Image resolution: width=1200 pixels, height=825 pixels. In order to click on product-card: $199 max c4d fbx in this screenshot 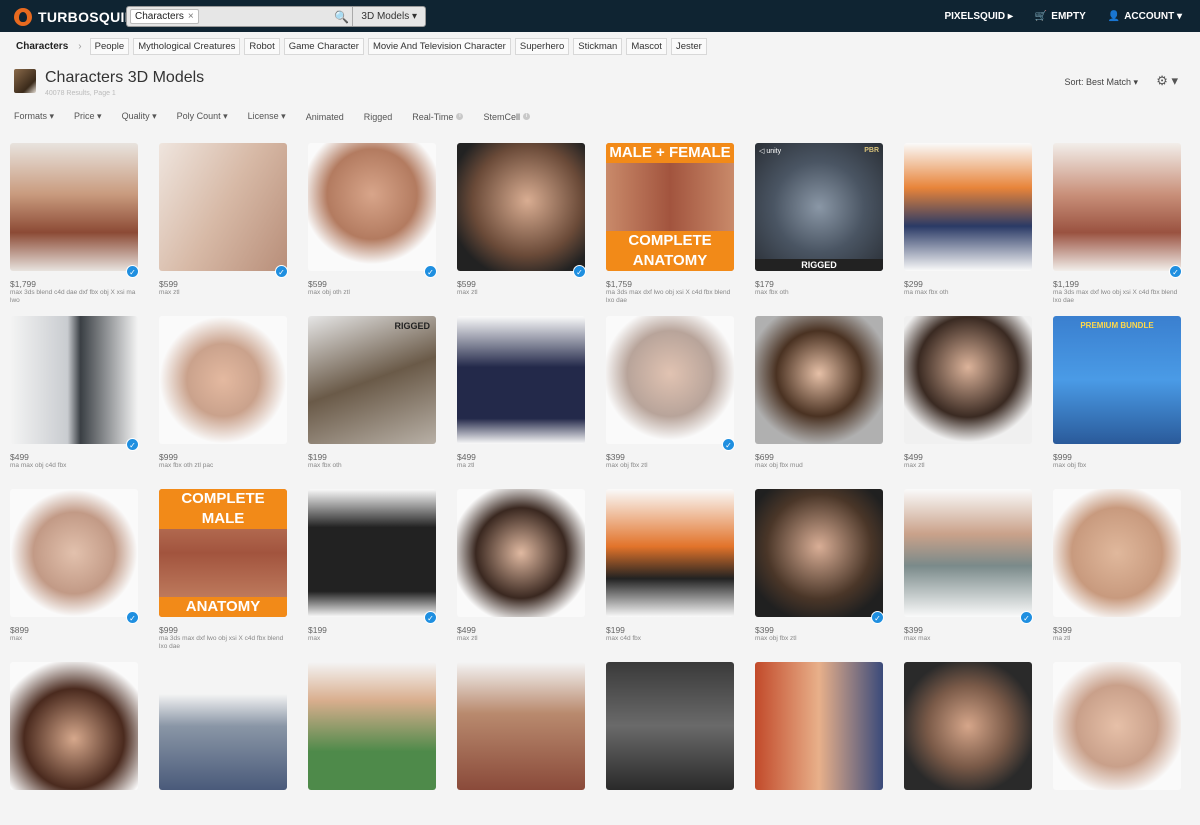, I will do `click(670, 566)`.